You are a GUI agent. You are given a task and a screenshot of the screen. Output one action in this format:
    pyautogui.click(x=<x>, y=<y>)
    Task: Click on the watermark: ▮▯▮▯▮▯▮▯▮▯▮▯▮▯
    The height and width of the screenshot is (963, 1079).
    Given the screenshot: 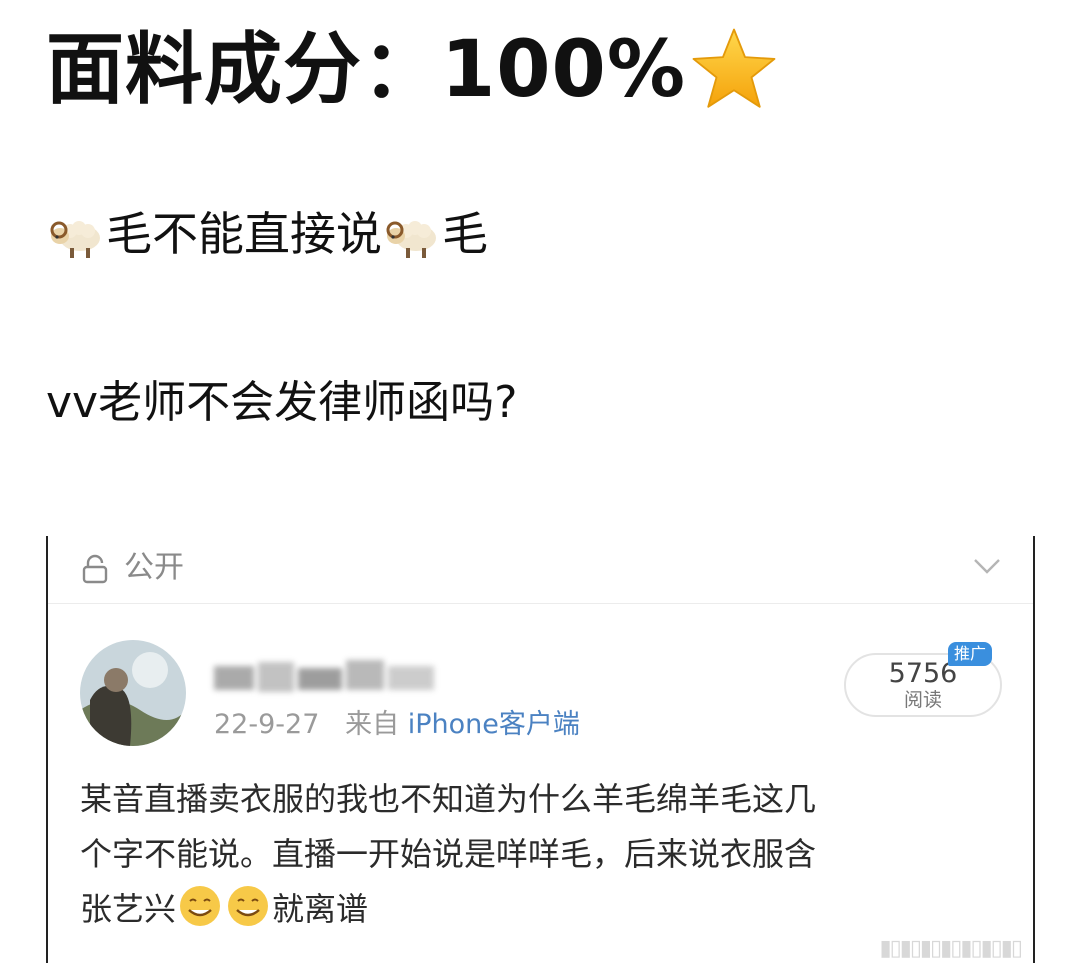 What is the action you would take?
    pyautogui.click(x=951, y=948)
    